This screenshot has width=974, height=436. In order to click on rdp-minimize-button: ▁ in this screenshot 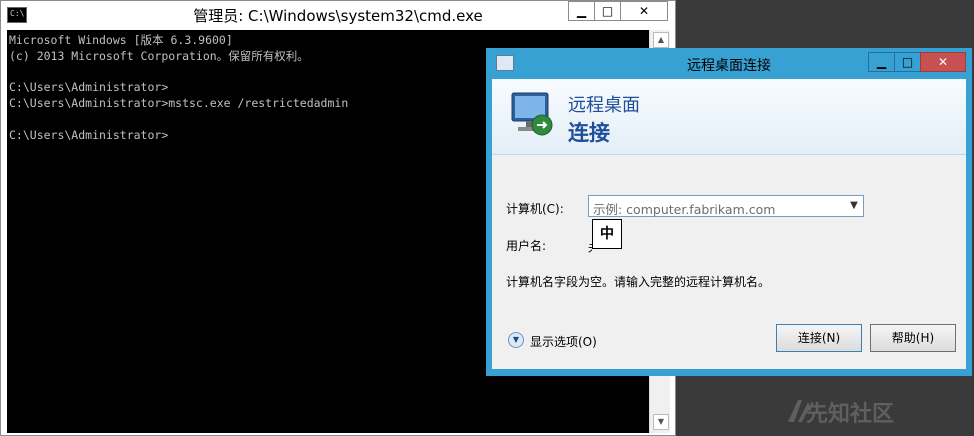, I will do `click(881, 62)`.